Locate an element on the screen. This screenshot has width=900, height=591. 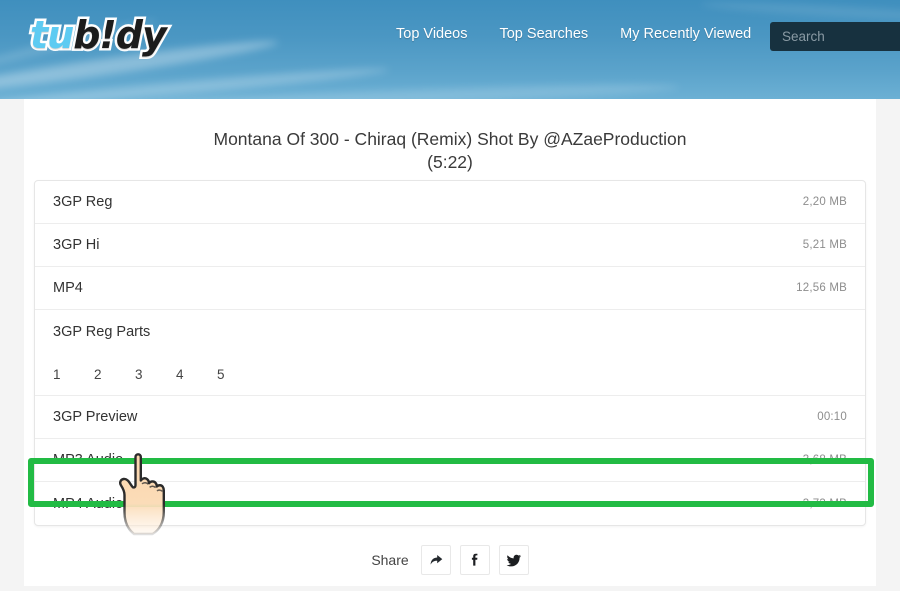
download-row-label: 3GP Preview is located at coordinates (95, 417).